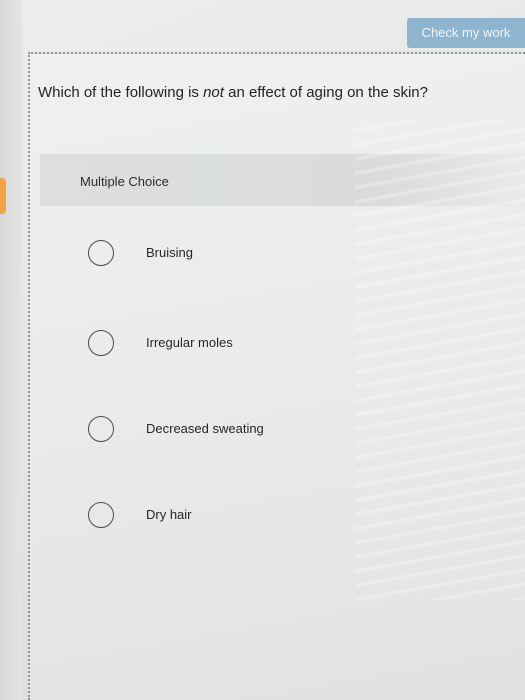 This screenshot has height=700, width=525. I want to click on page-edge, so click(11, 350).